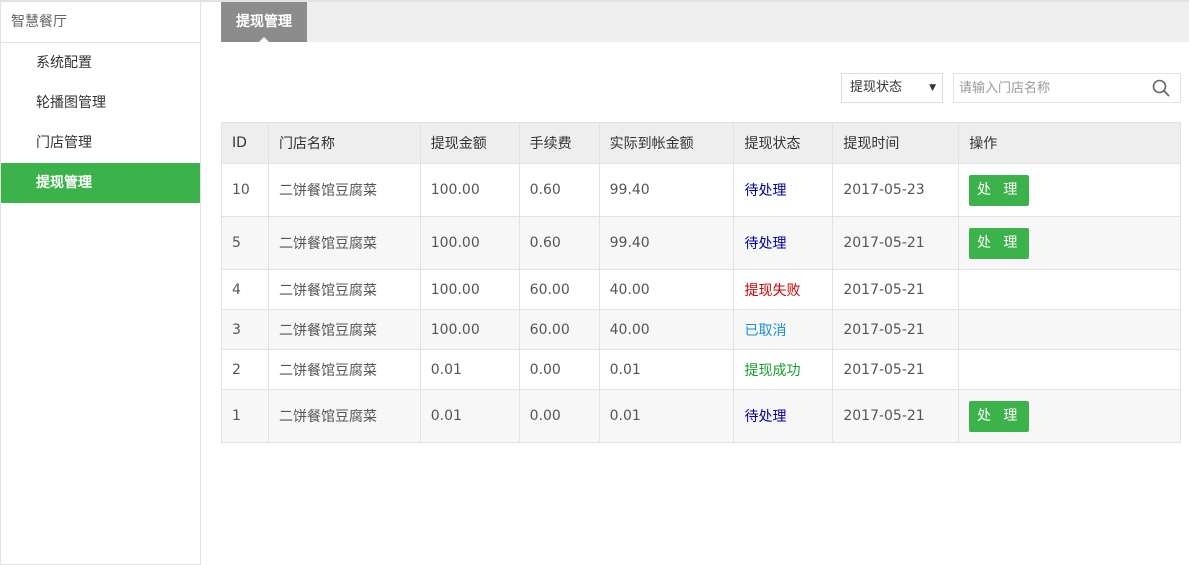 The image size is (1189, 565). Describe the element at coordinates (783, 329) in the screenshot. I see `cell-status: 已取消` at that location.